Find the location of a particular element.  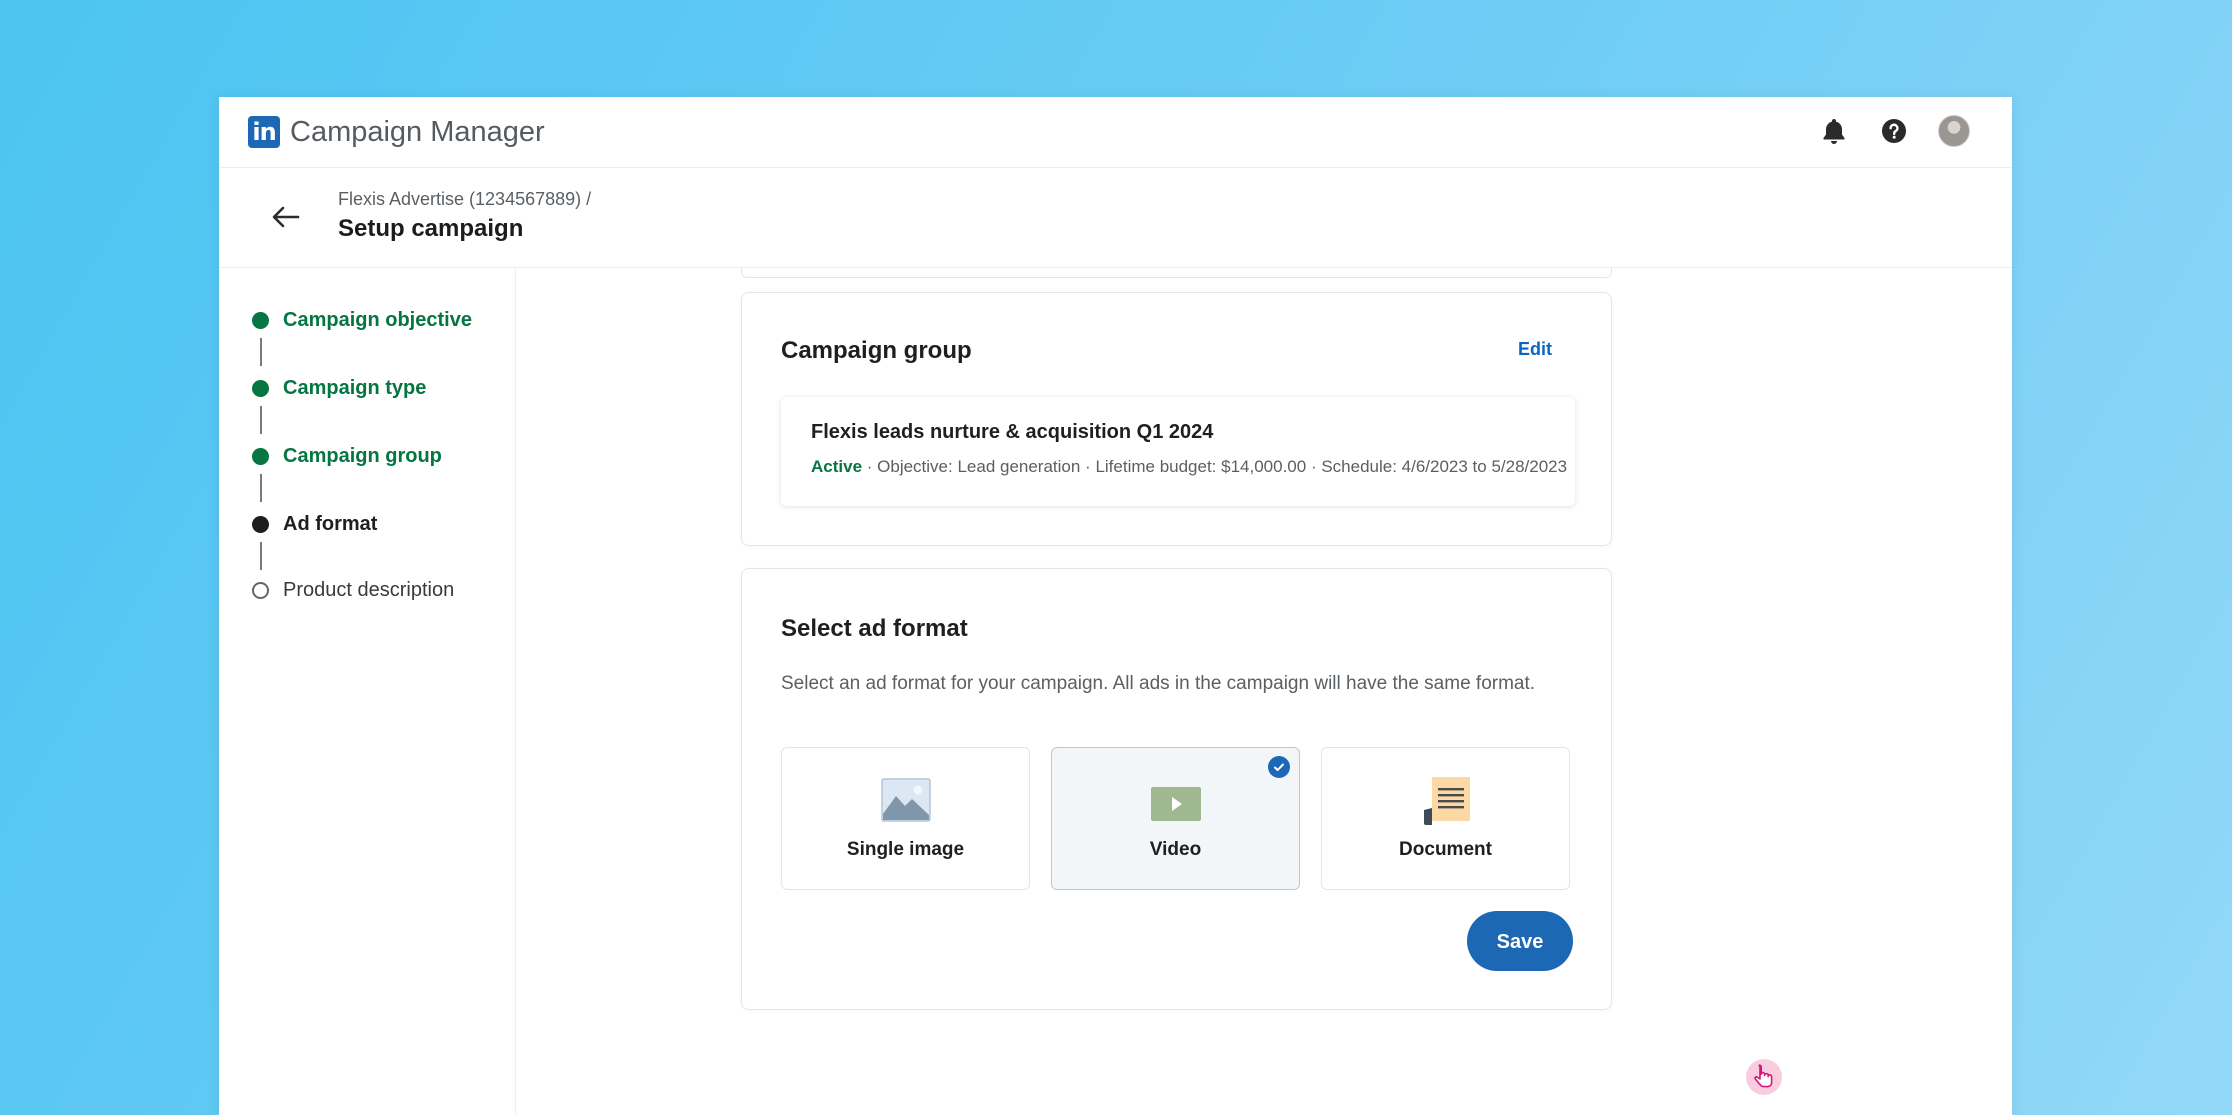

avatar is located at coordinates (1954, 131).